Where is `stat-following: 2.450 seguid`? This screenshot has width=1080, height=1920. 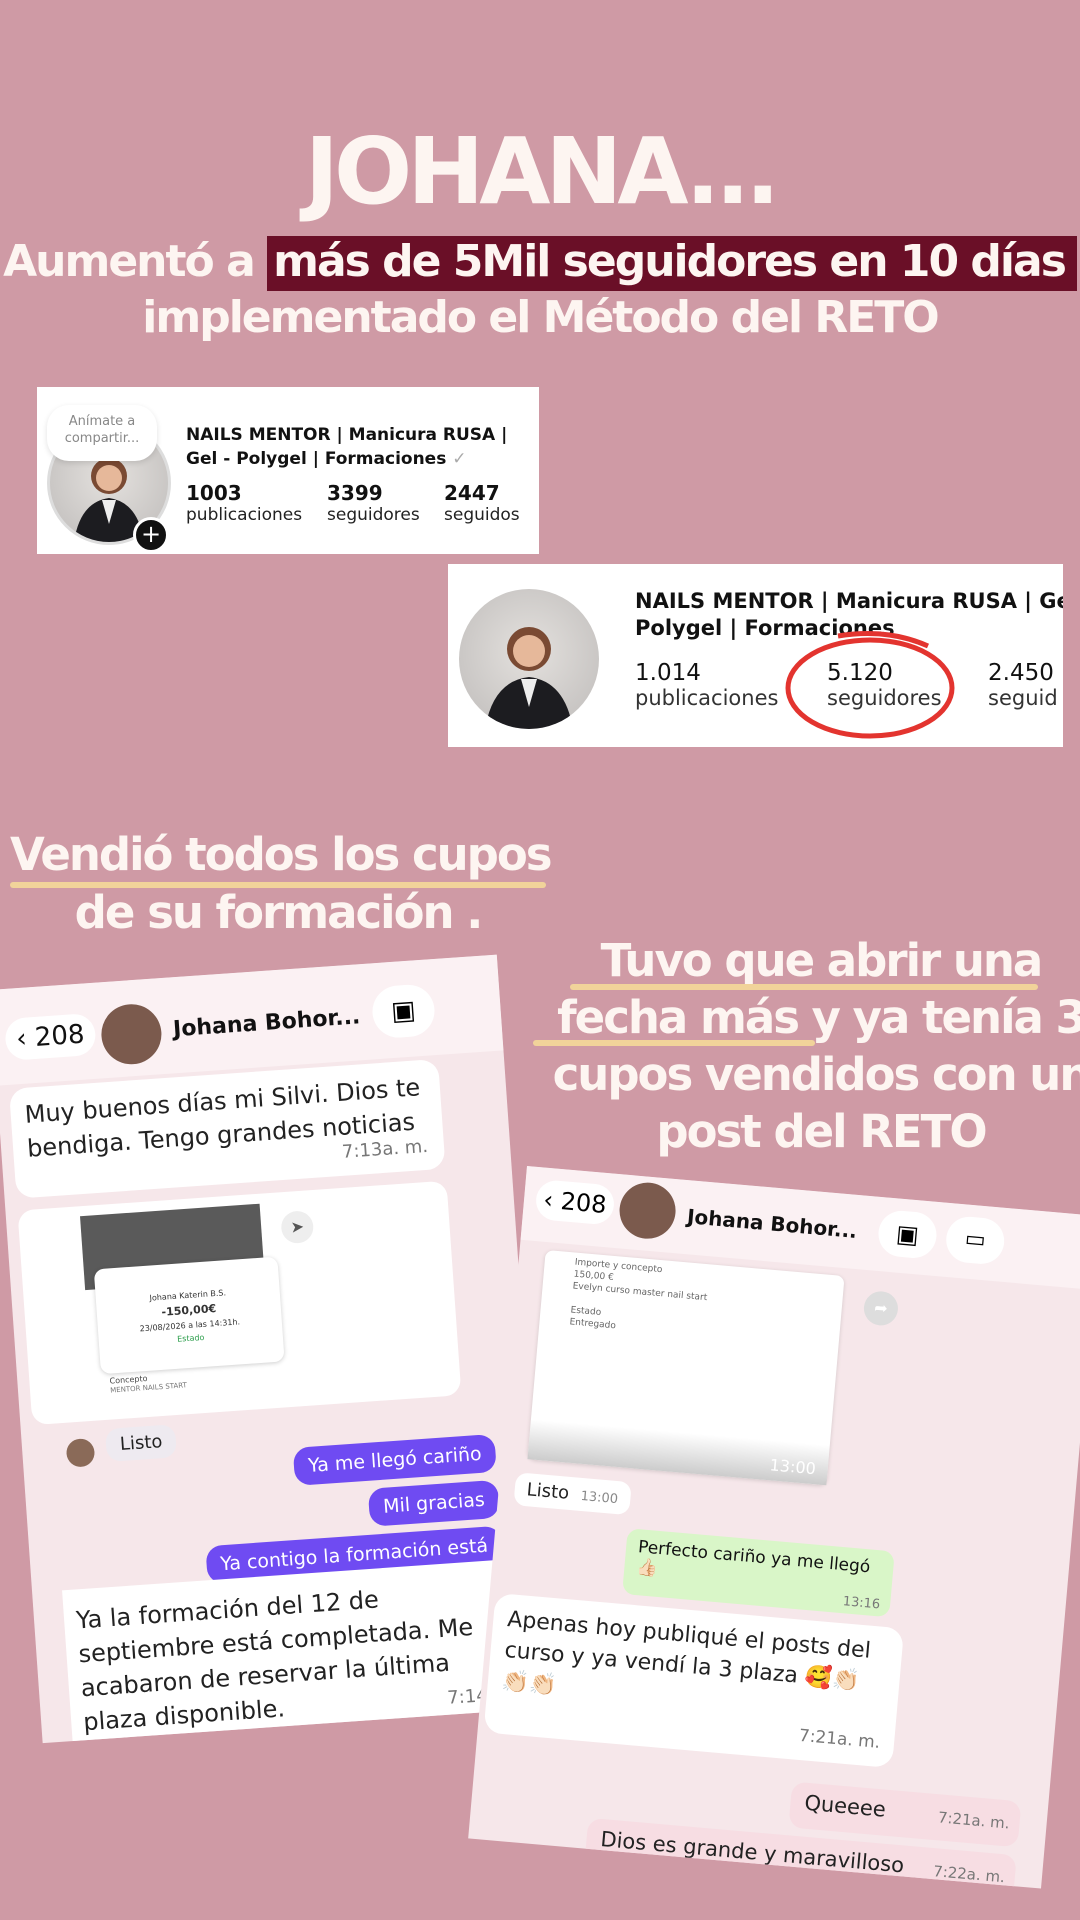 stat-following: 2.450 seguid is located at coordinates (1023, 685).